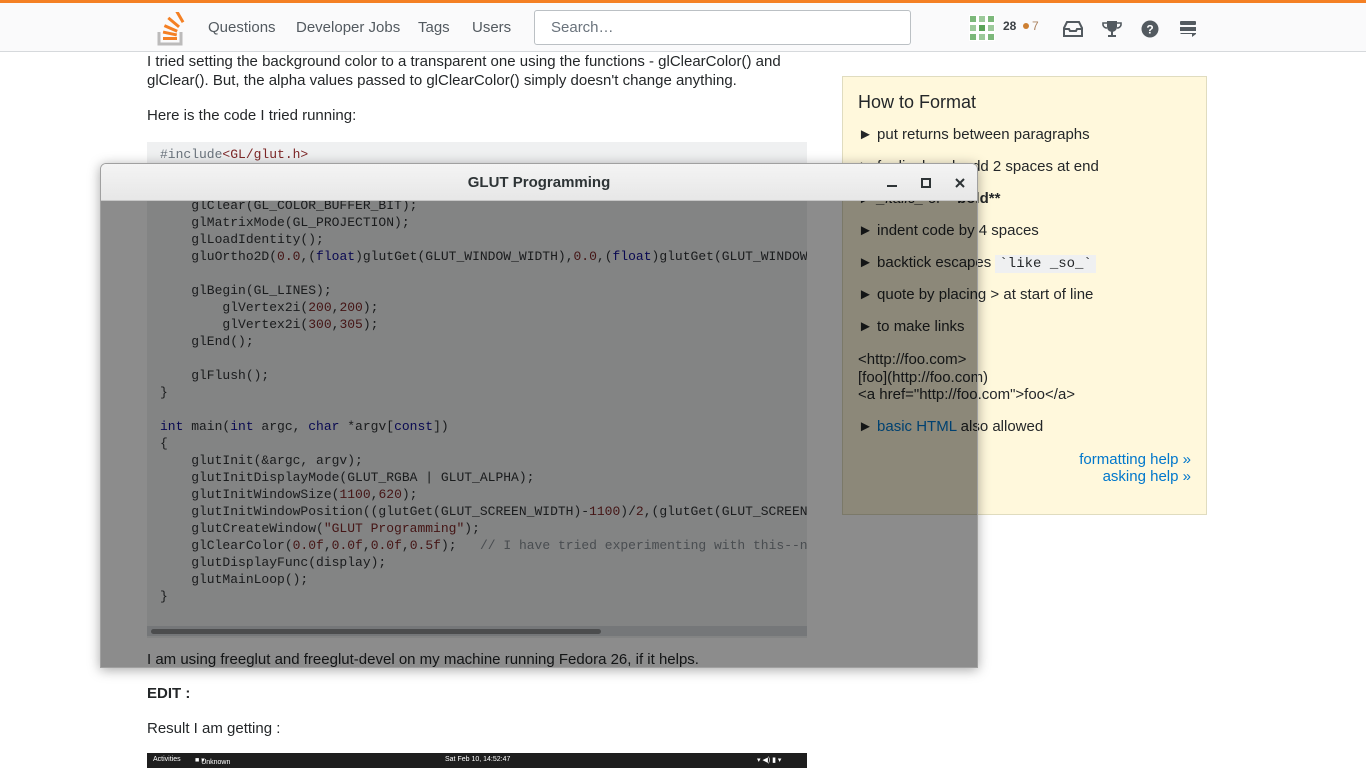 The height and width of the screenshot is (768, 1366). Describe the element at coordinates (252, 115) in the screenshot. I see `question-paragraph-2: Here is the code I tried running:` at that location.